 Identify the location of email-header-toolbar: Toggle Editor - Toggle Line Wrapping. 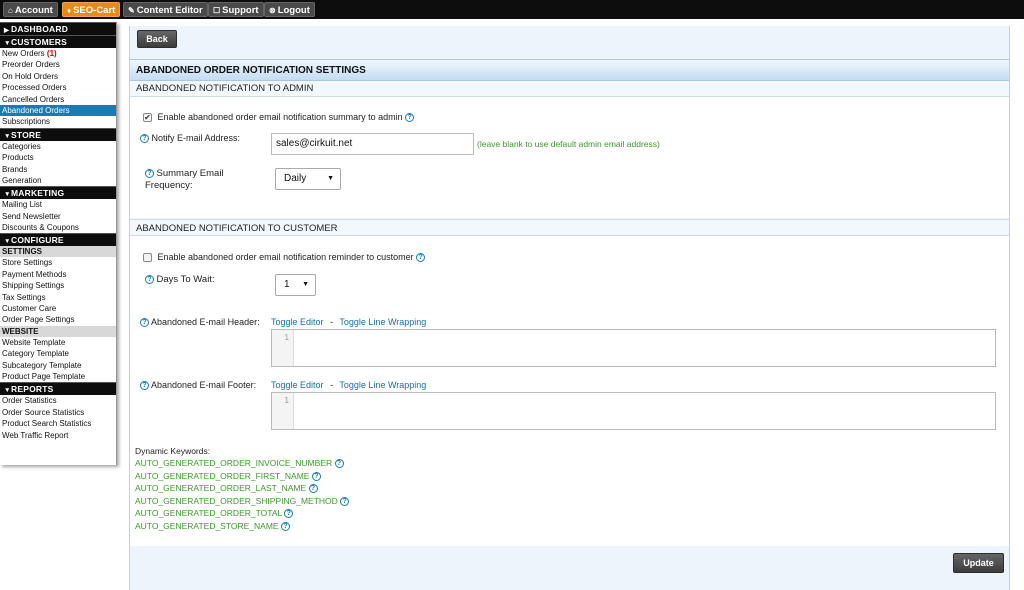
(348, 322).